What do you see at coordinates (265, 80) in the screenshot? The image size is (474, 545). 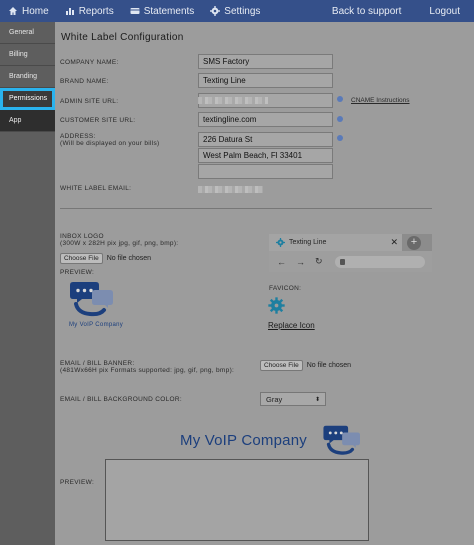 I see `brand-name-input: Texting Line` at bounding box center [265, 80].